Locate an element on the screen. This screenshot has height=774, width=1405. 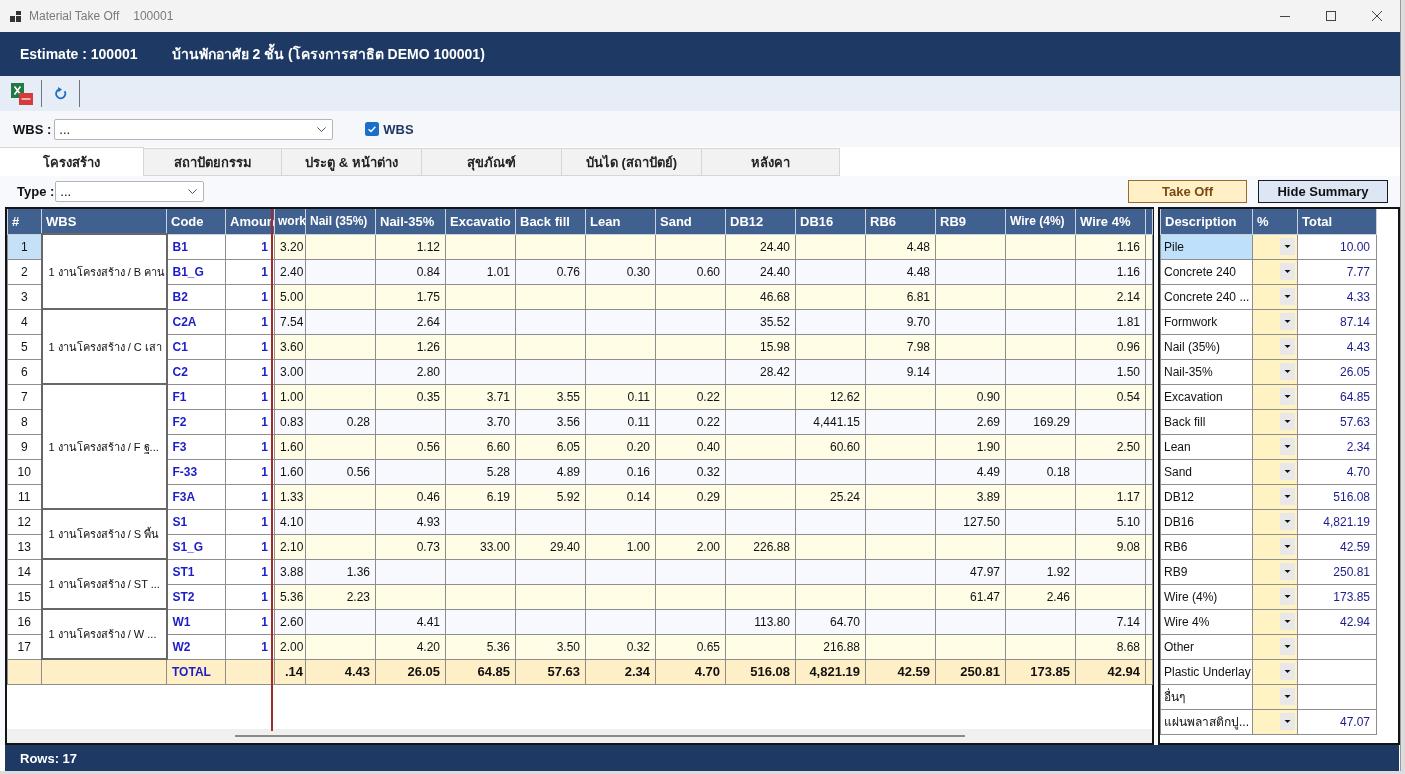
description-cell: Wire 4% is located at coordinates (1206, 621).